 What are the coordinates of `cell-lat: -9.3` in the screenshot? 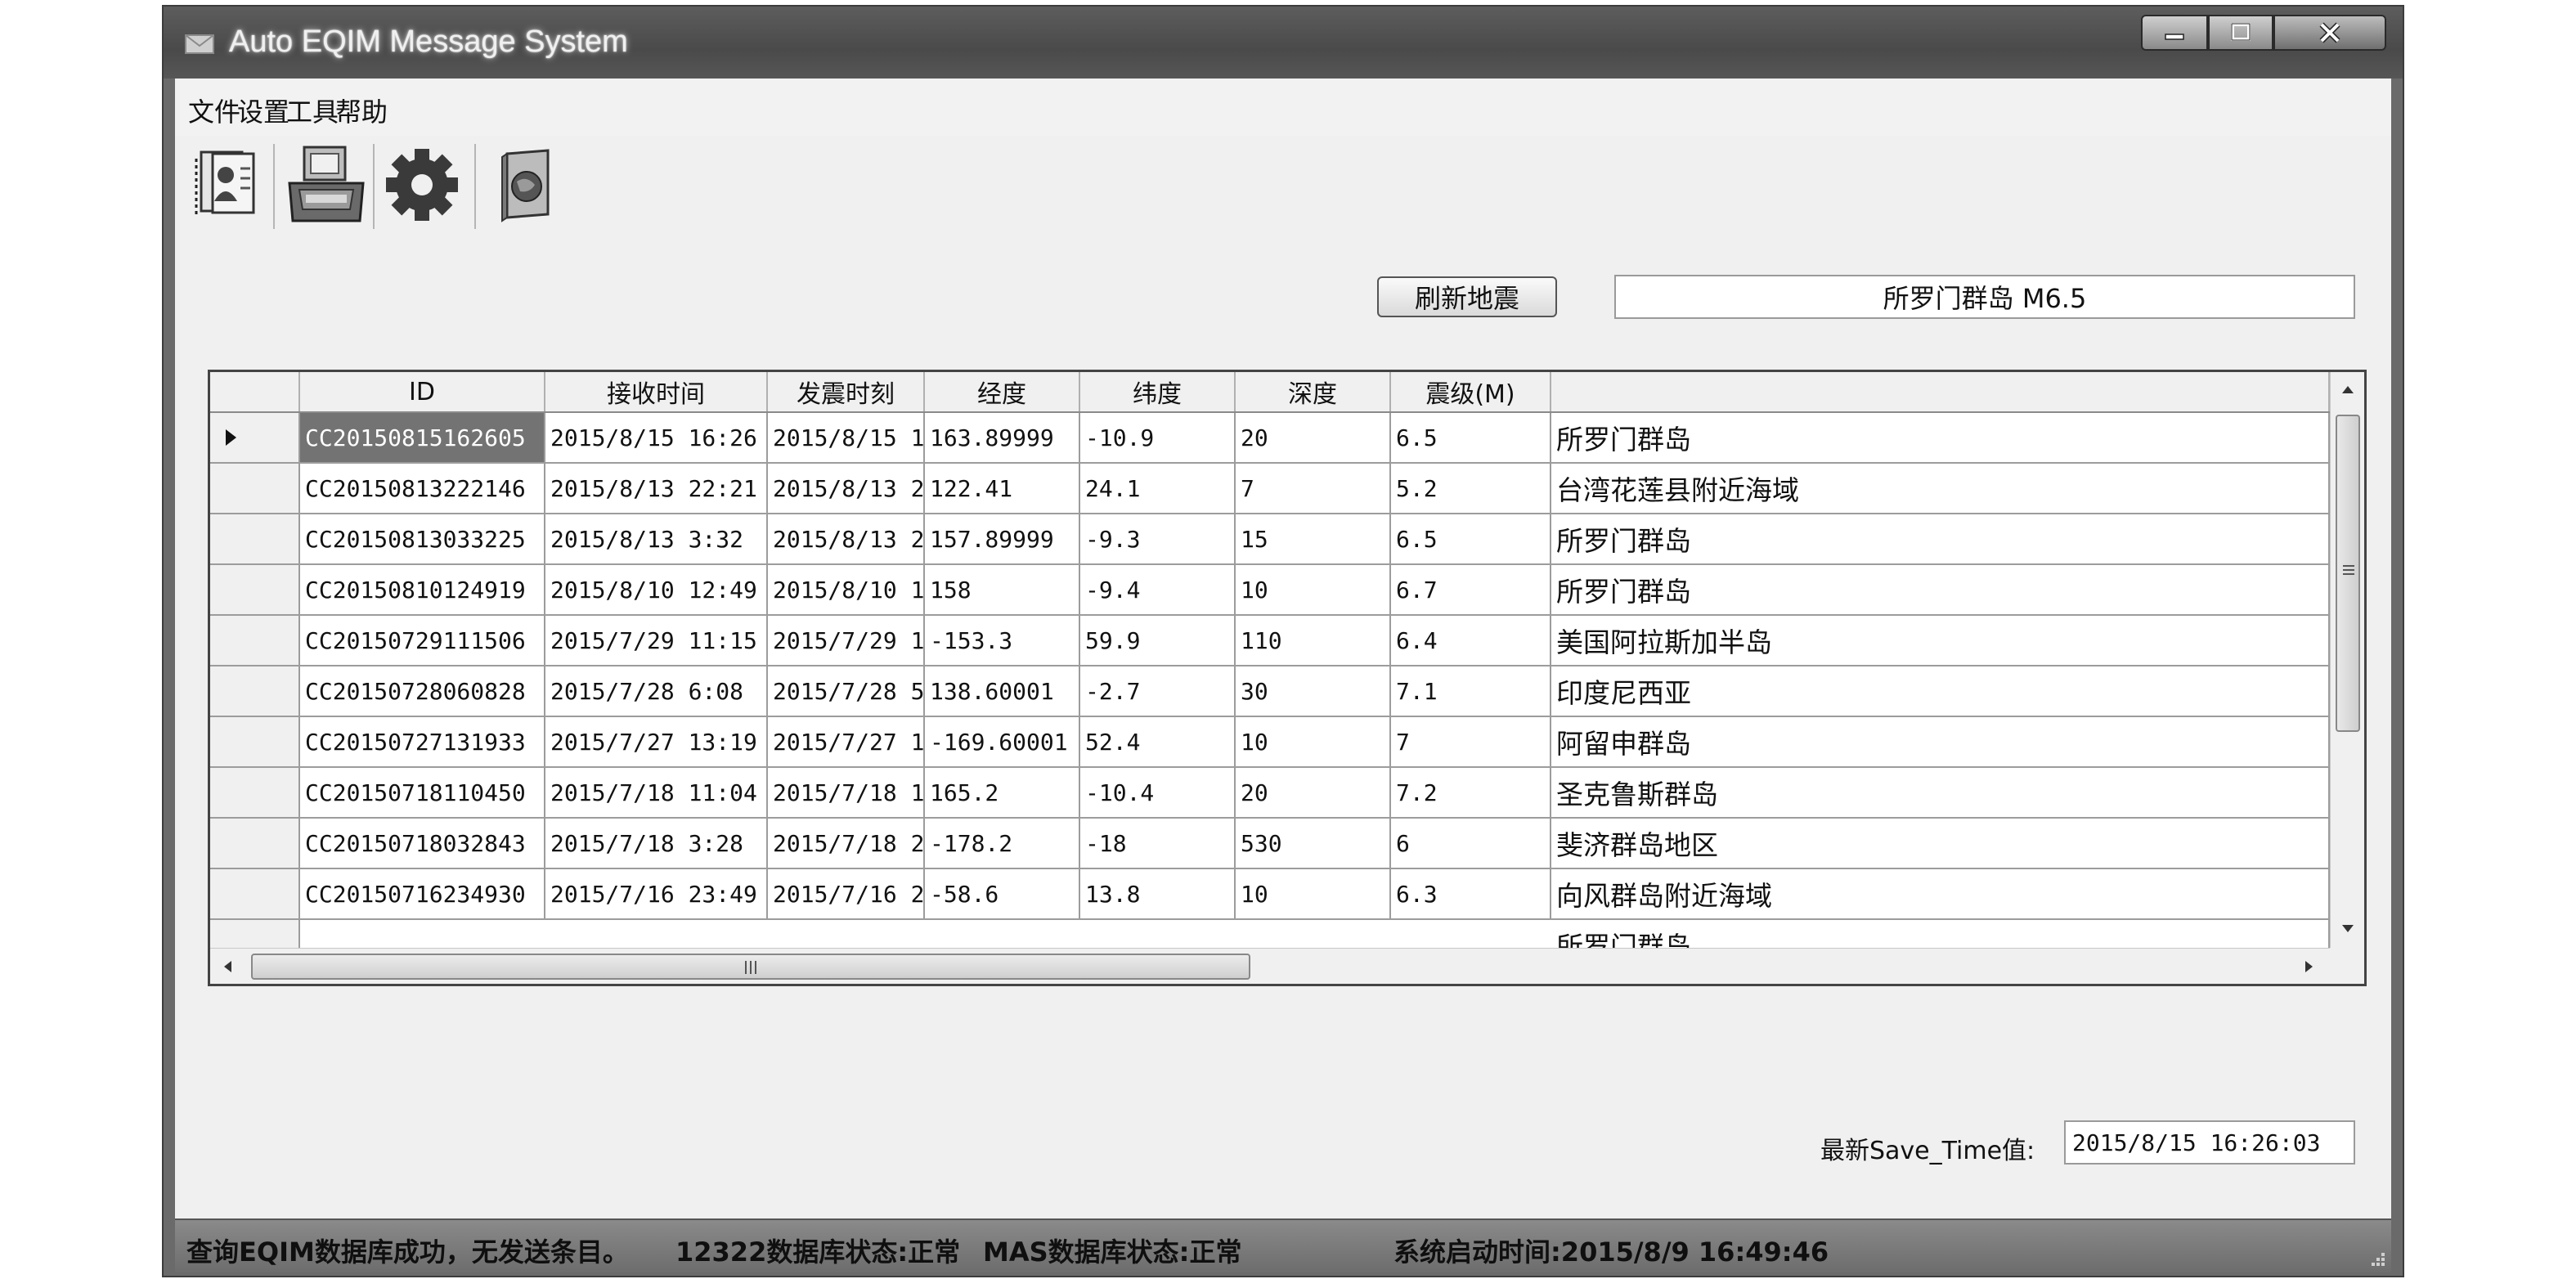 It's located at (1158, 539).